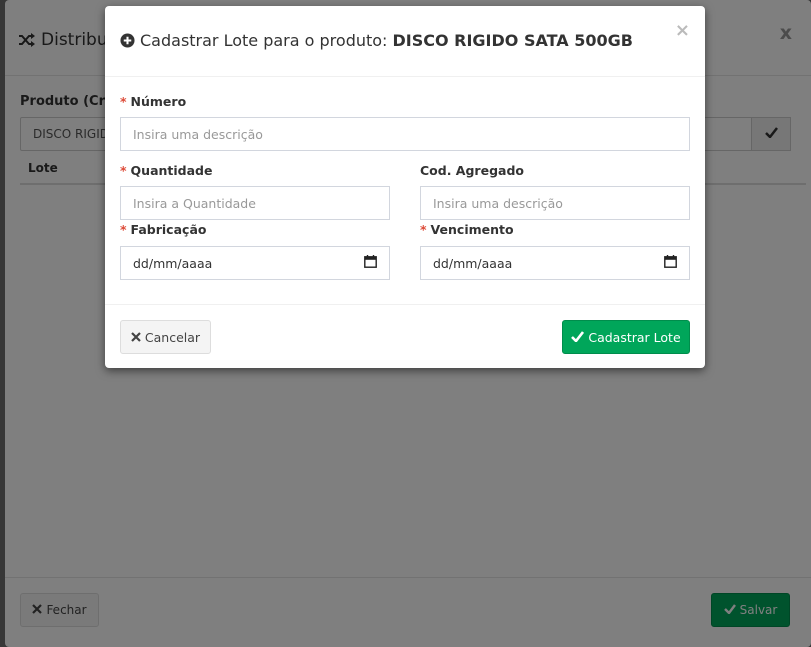 This screenshot has height=647, width=811. What do you see at coordinates (264, 40) in the screenshot?
I see `modal-title-prefix: Cadastrar Lote para o produto:` at bounding box center [264, 40].